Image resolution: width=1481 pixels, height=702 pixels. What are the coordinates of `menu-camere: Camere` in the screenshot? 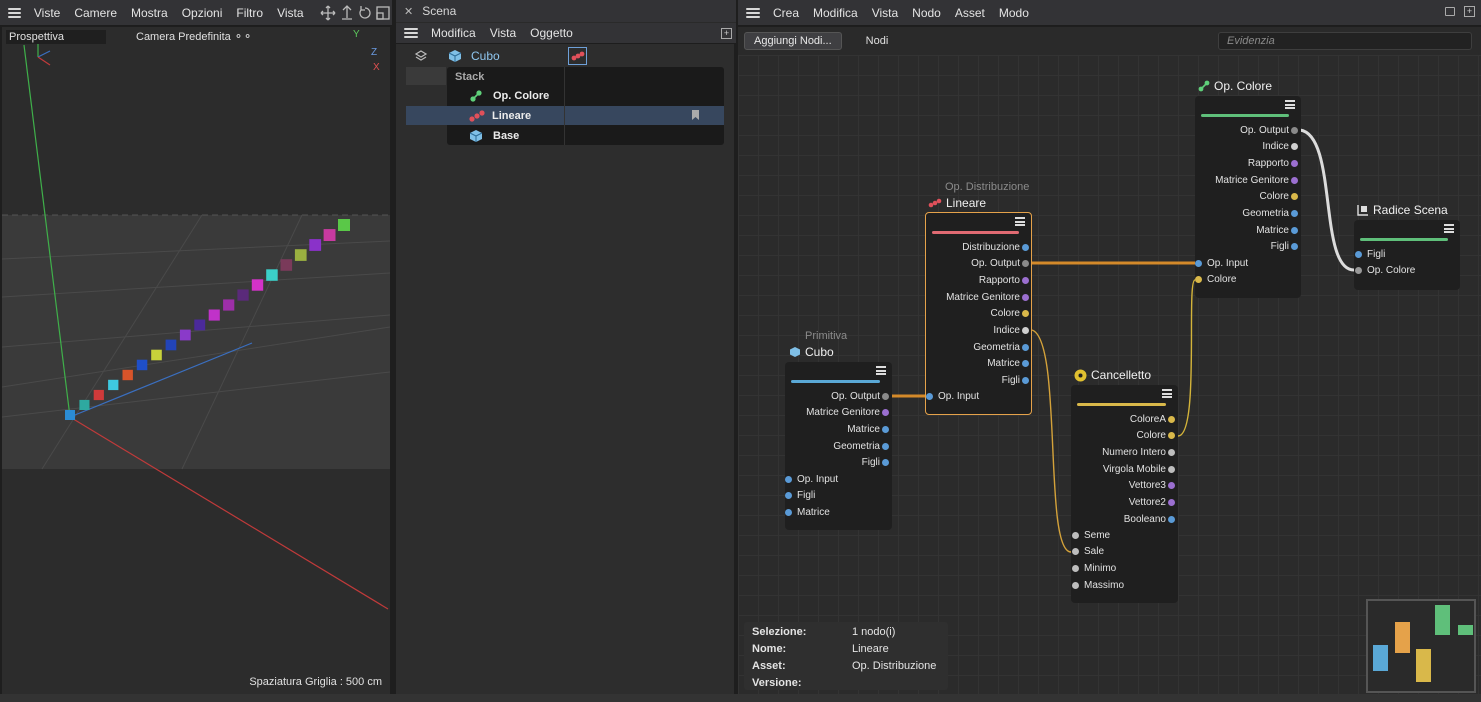 It's located at (95, 13).